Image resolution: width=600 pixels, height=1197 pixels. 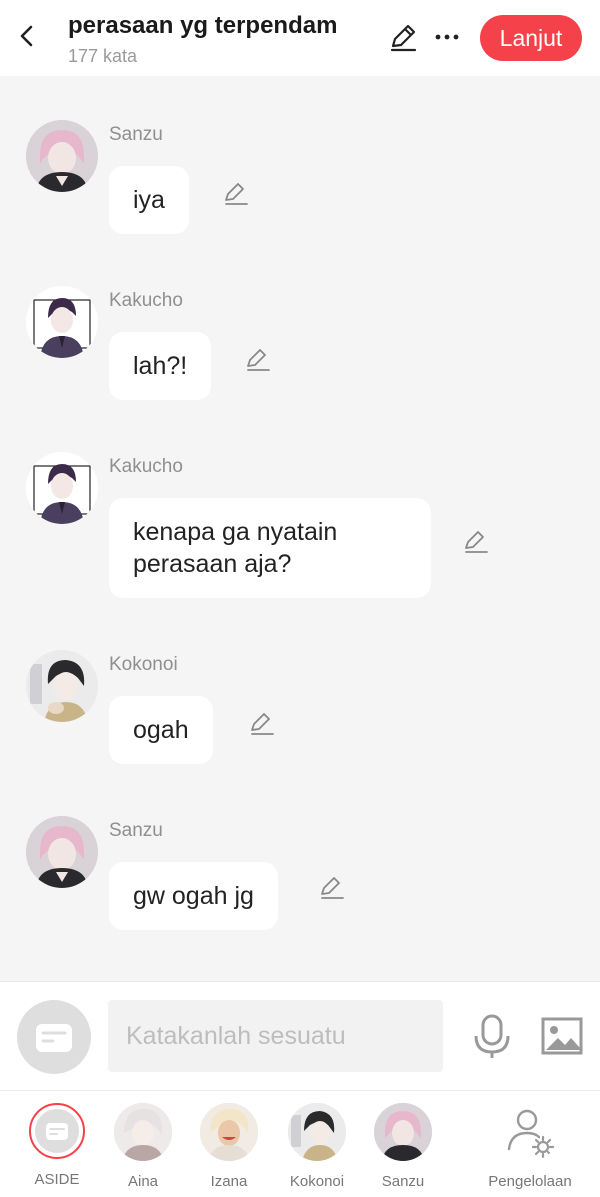 What do you see at coordinates (531, 38) in the screenshot?
I see `next-button: Lanjut` at bounding box center [531, 38].